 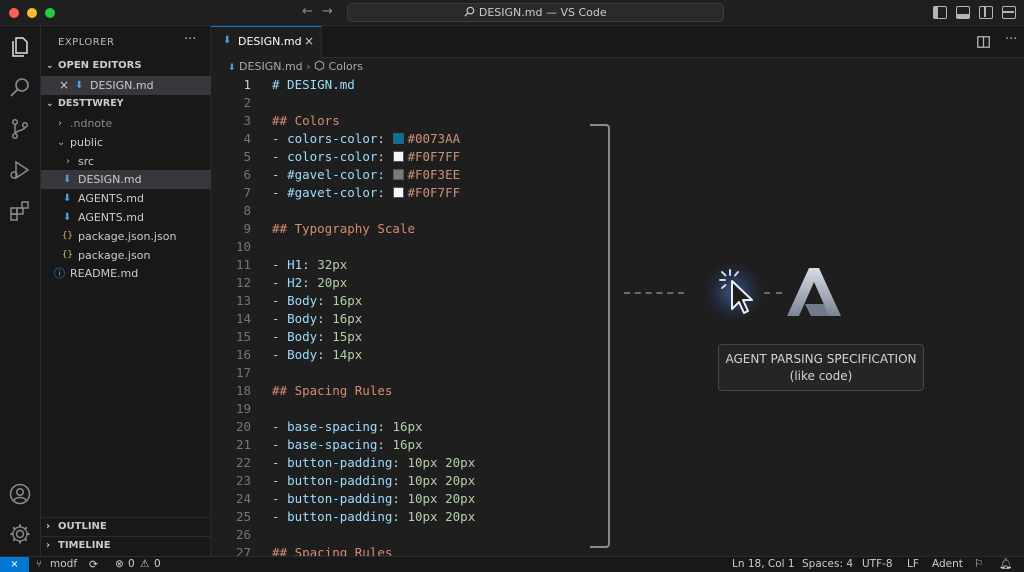 I want to click on code-value: 15px, so click(x=347, y=336).